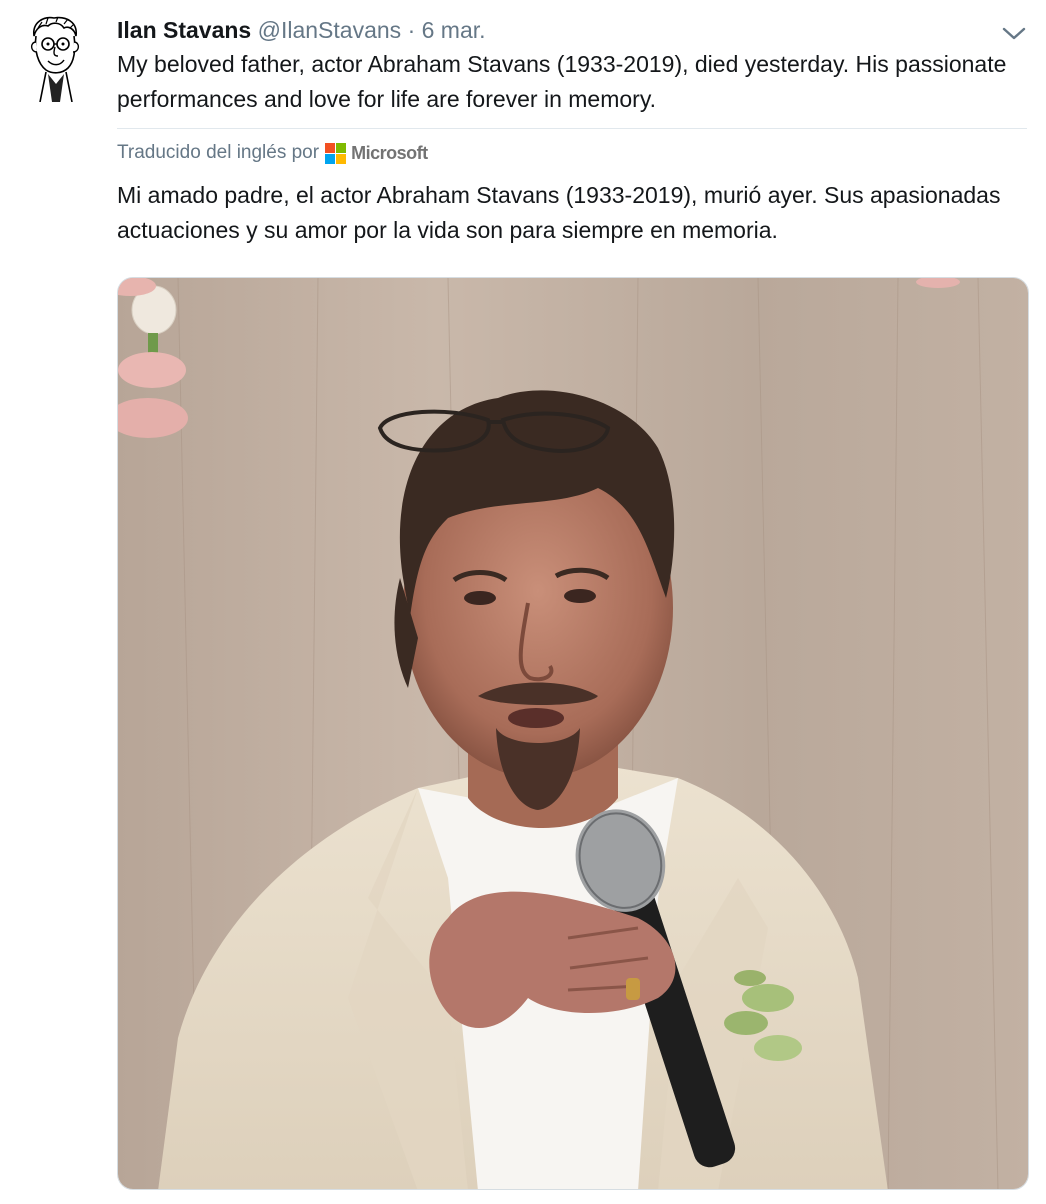  I want to click on translation-attribution: Traducido del inglés por Microsoft, so click(272, 153).